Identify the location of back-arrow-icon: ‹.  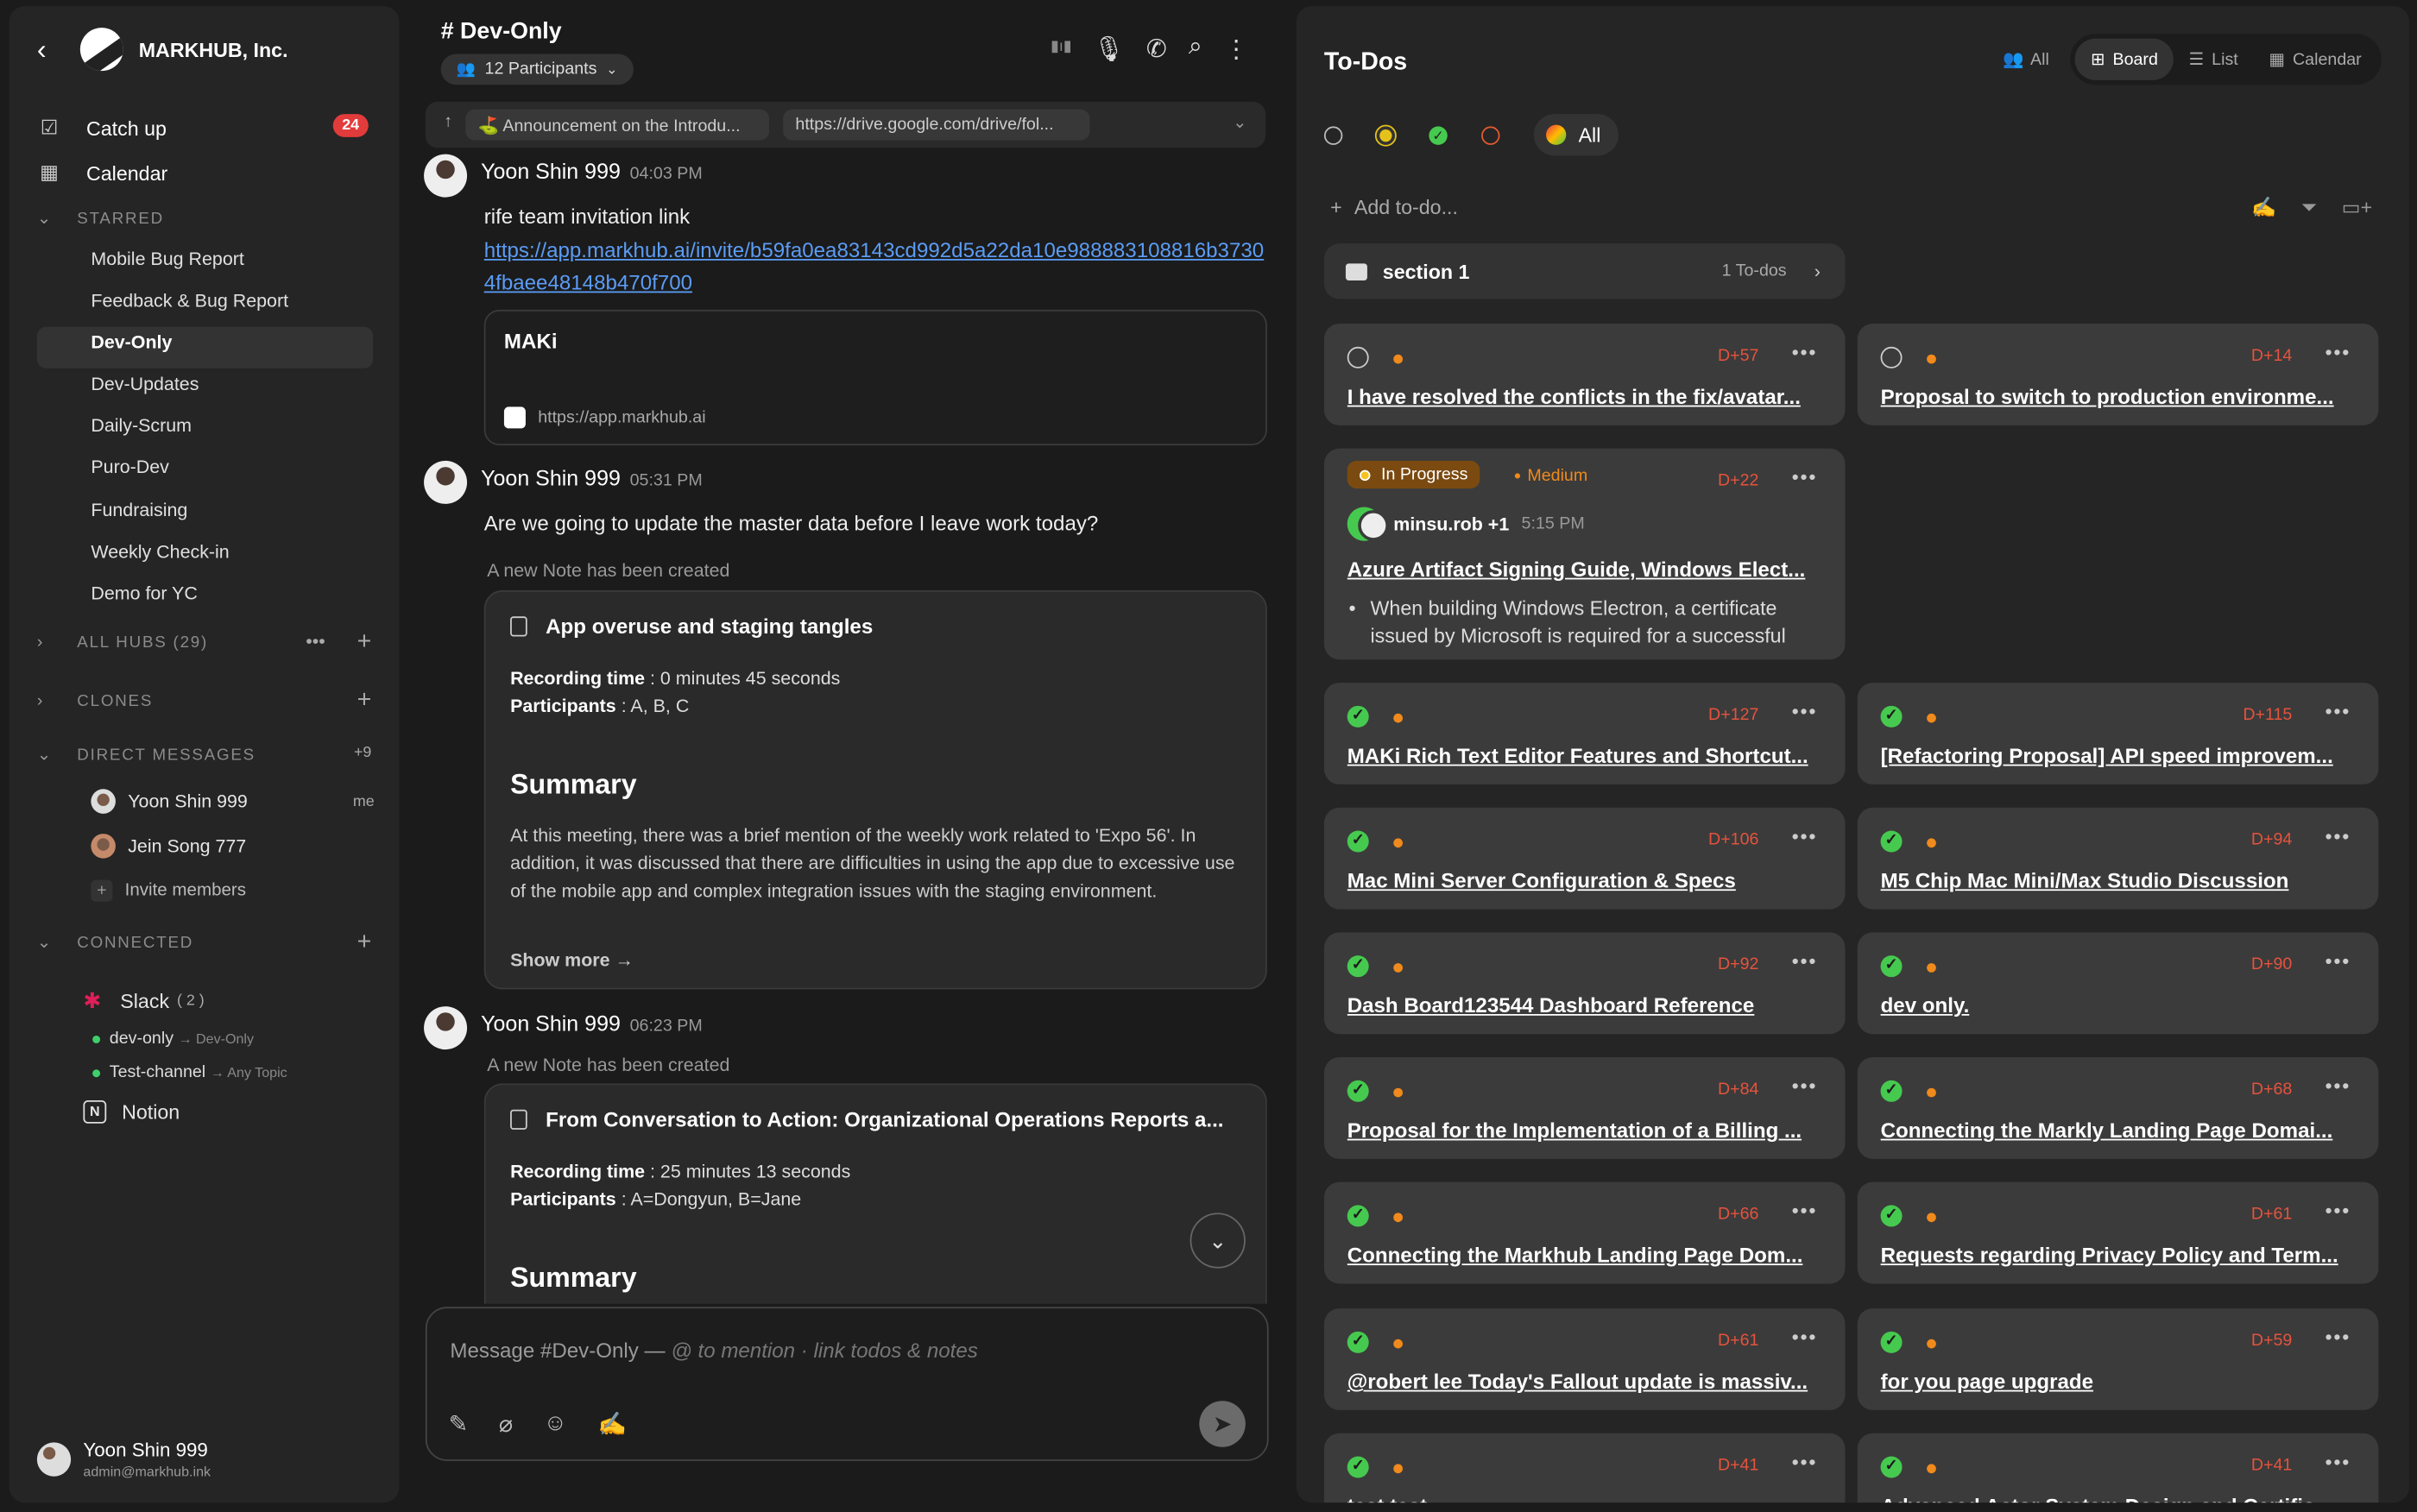
(48, 50).